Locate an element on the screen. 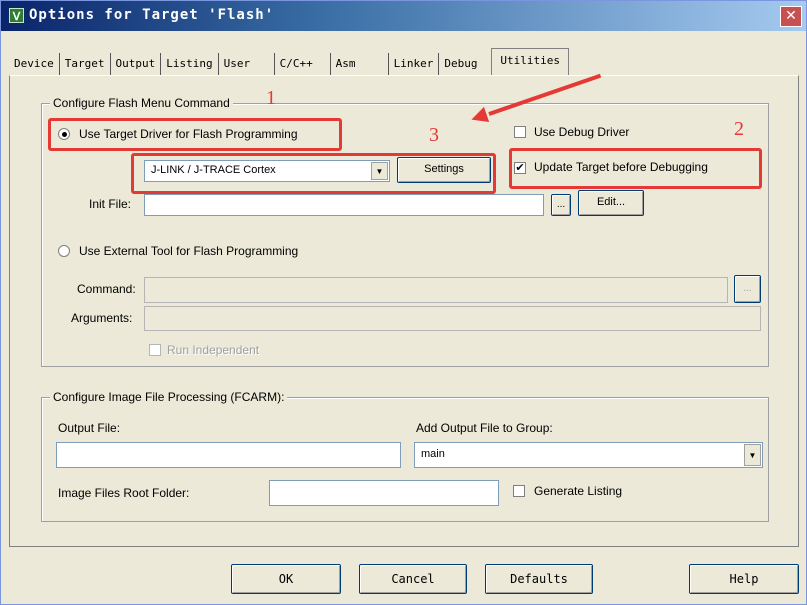 Image resolution: width=807 pixels, height=605 pixels. output-group-select: main ▼ is located at coordinates (588, 455).